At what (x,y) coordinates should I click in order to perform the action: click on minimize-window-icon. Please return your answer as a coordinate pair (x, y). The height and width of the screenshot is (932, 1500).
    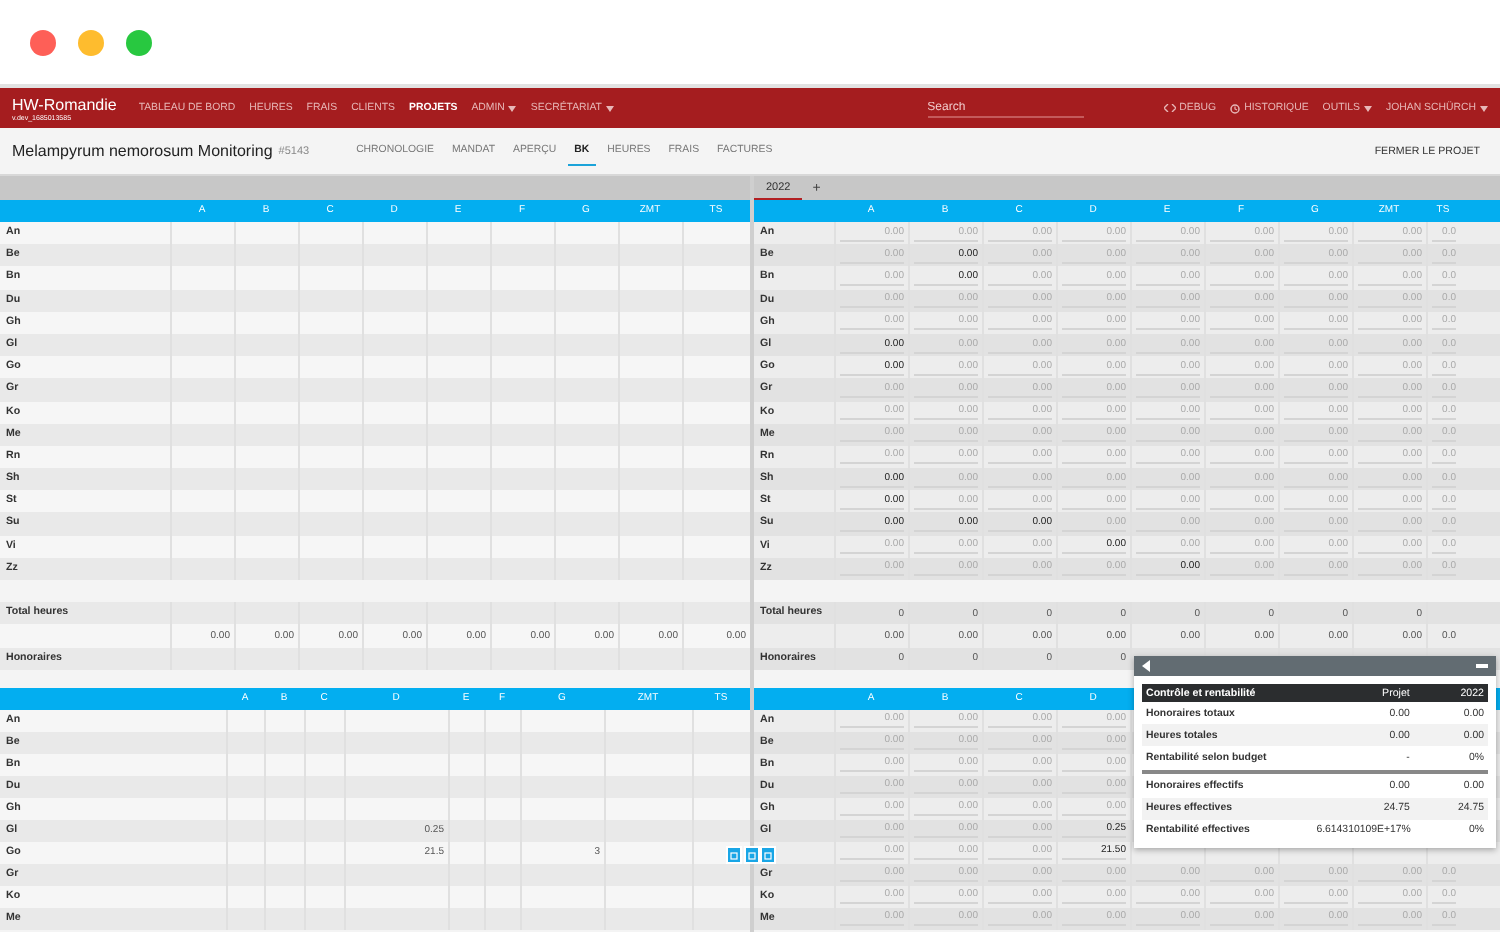
    Looking at the image, I should click on (91, 42).